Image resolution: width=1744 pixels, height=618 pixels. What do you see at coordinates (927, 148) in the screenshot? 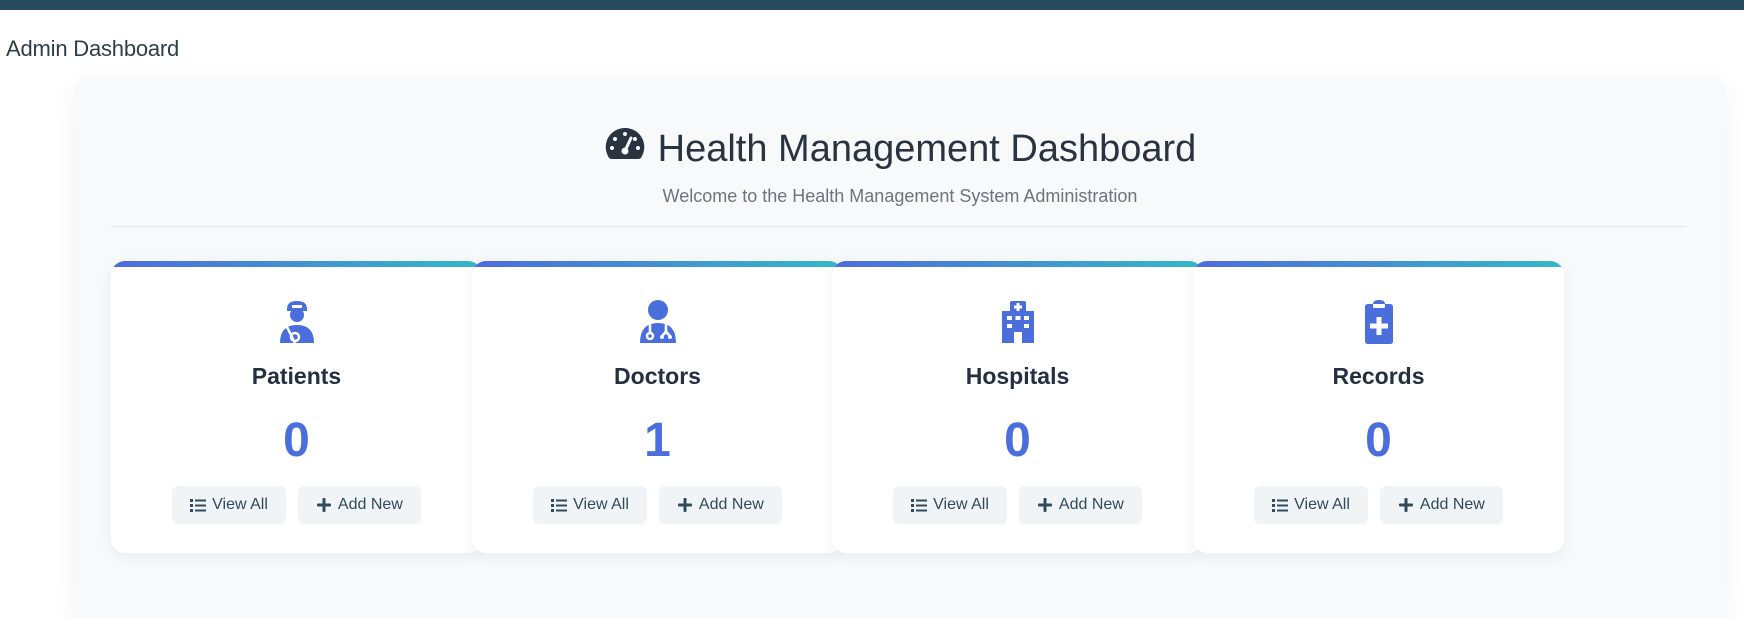
I see `dashboard-title: Health Management Dashboard` at bounding box center [927, 148].